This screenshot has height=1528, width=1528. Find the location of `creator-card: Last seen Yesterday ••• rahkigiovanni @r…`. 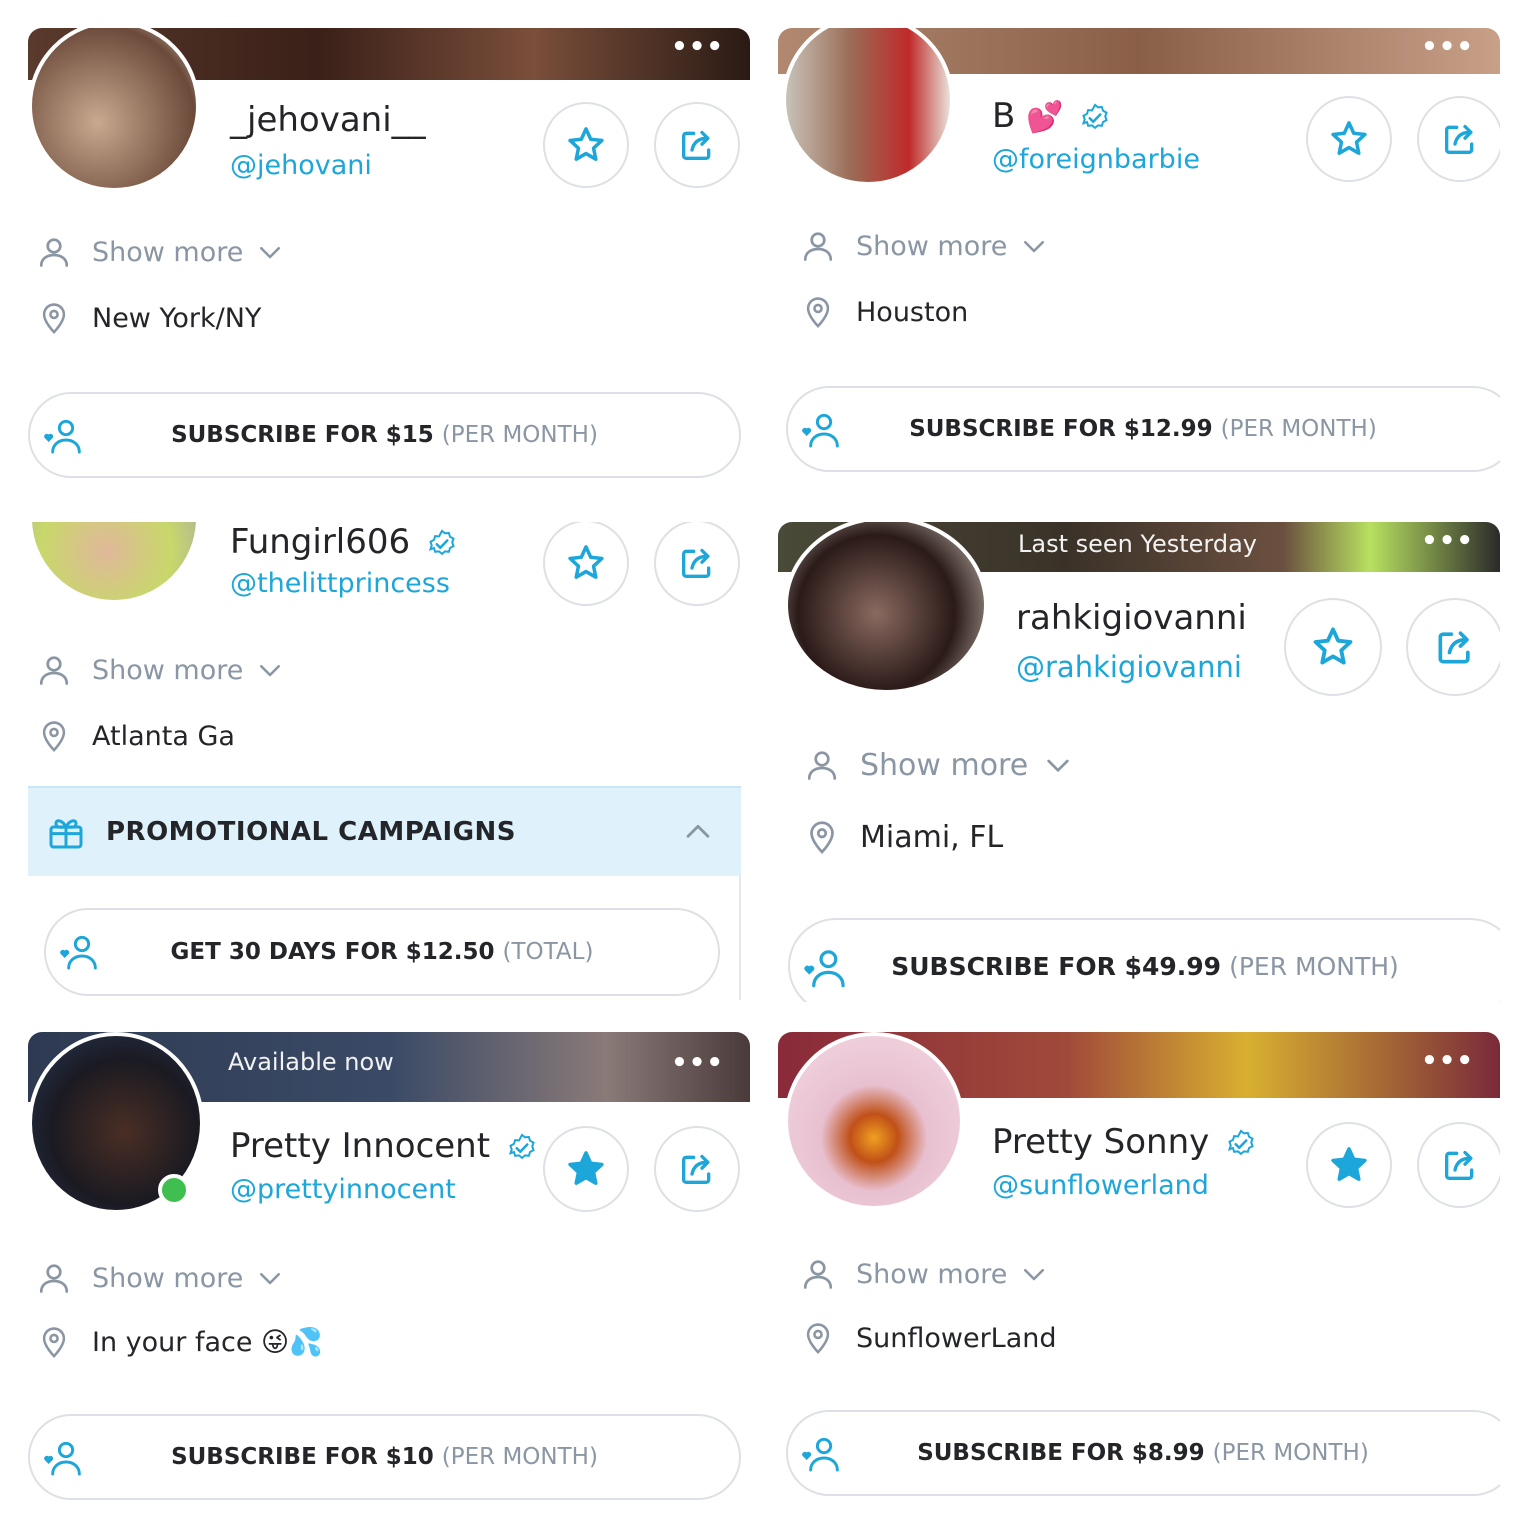

creator-card: Last seen Yesterday ••• rahkigiovanni @r… is located at coordinates (1139, 762).